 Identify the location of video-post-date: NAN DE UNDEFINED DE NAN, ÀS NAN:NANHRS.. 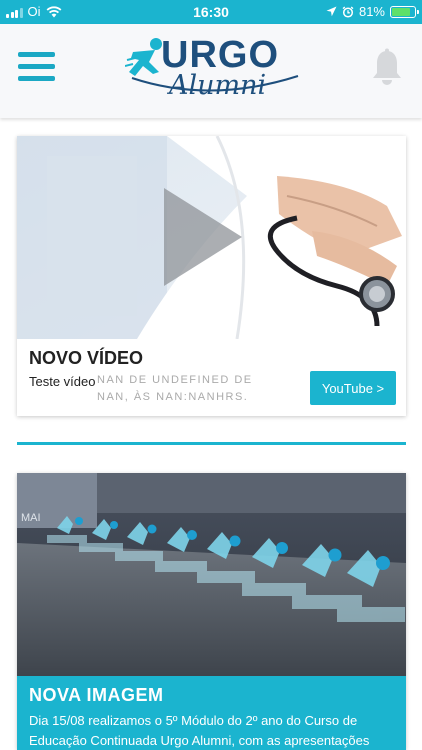
(182, 389).